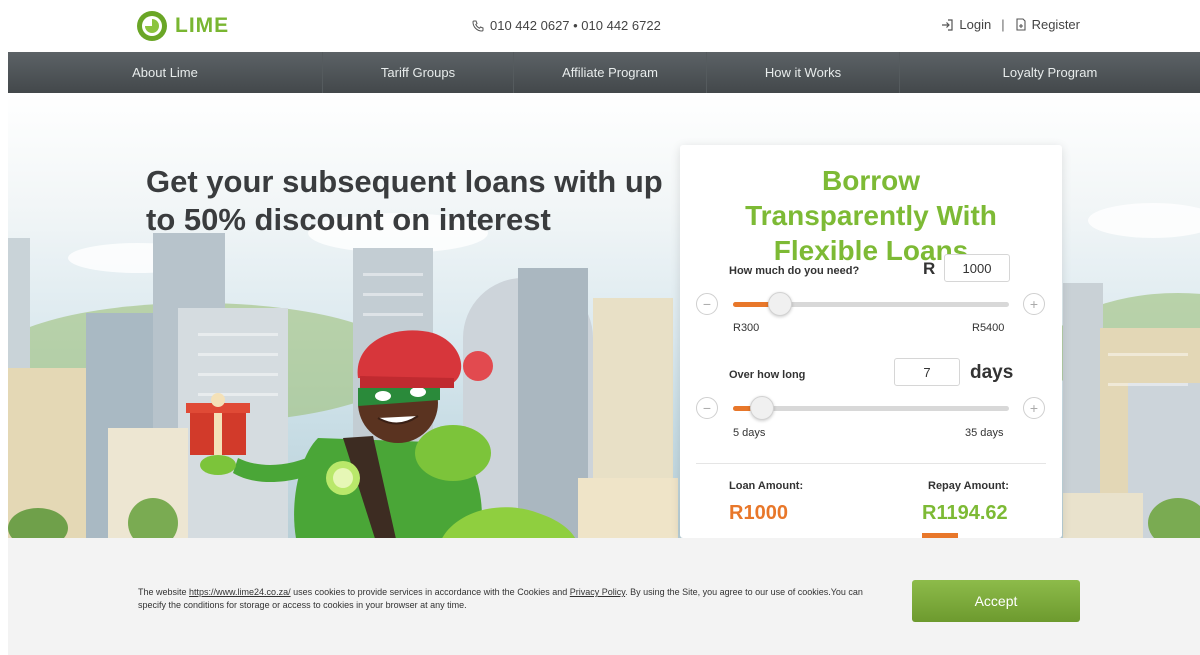 This screenshot has height=655, width=1200. What do you see at coordinates (1010, 24) in the screenshot?
I see `auth-links: Login | Register` at bounding box center [1010, 24].